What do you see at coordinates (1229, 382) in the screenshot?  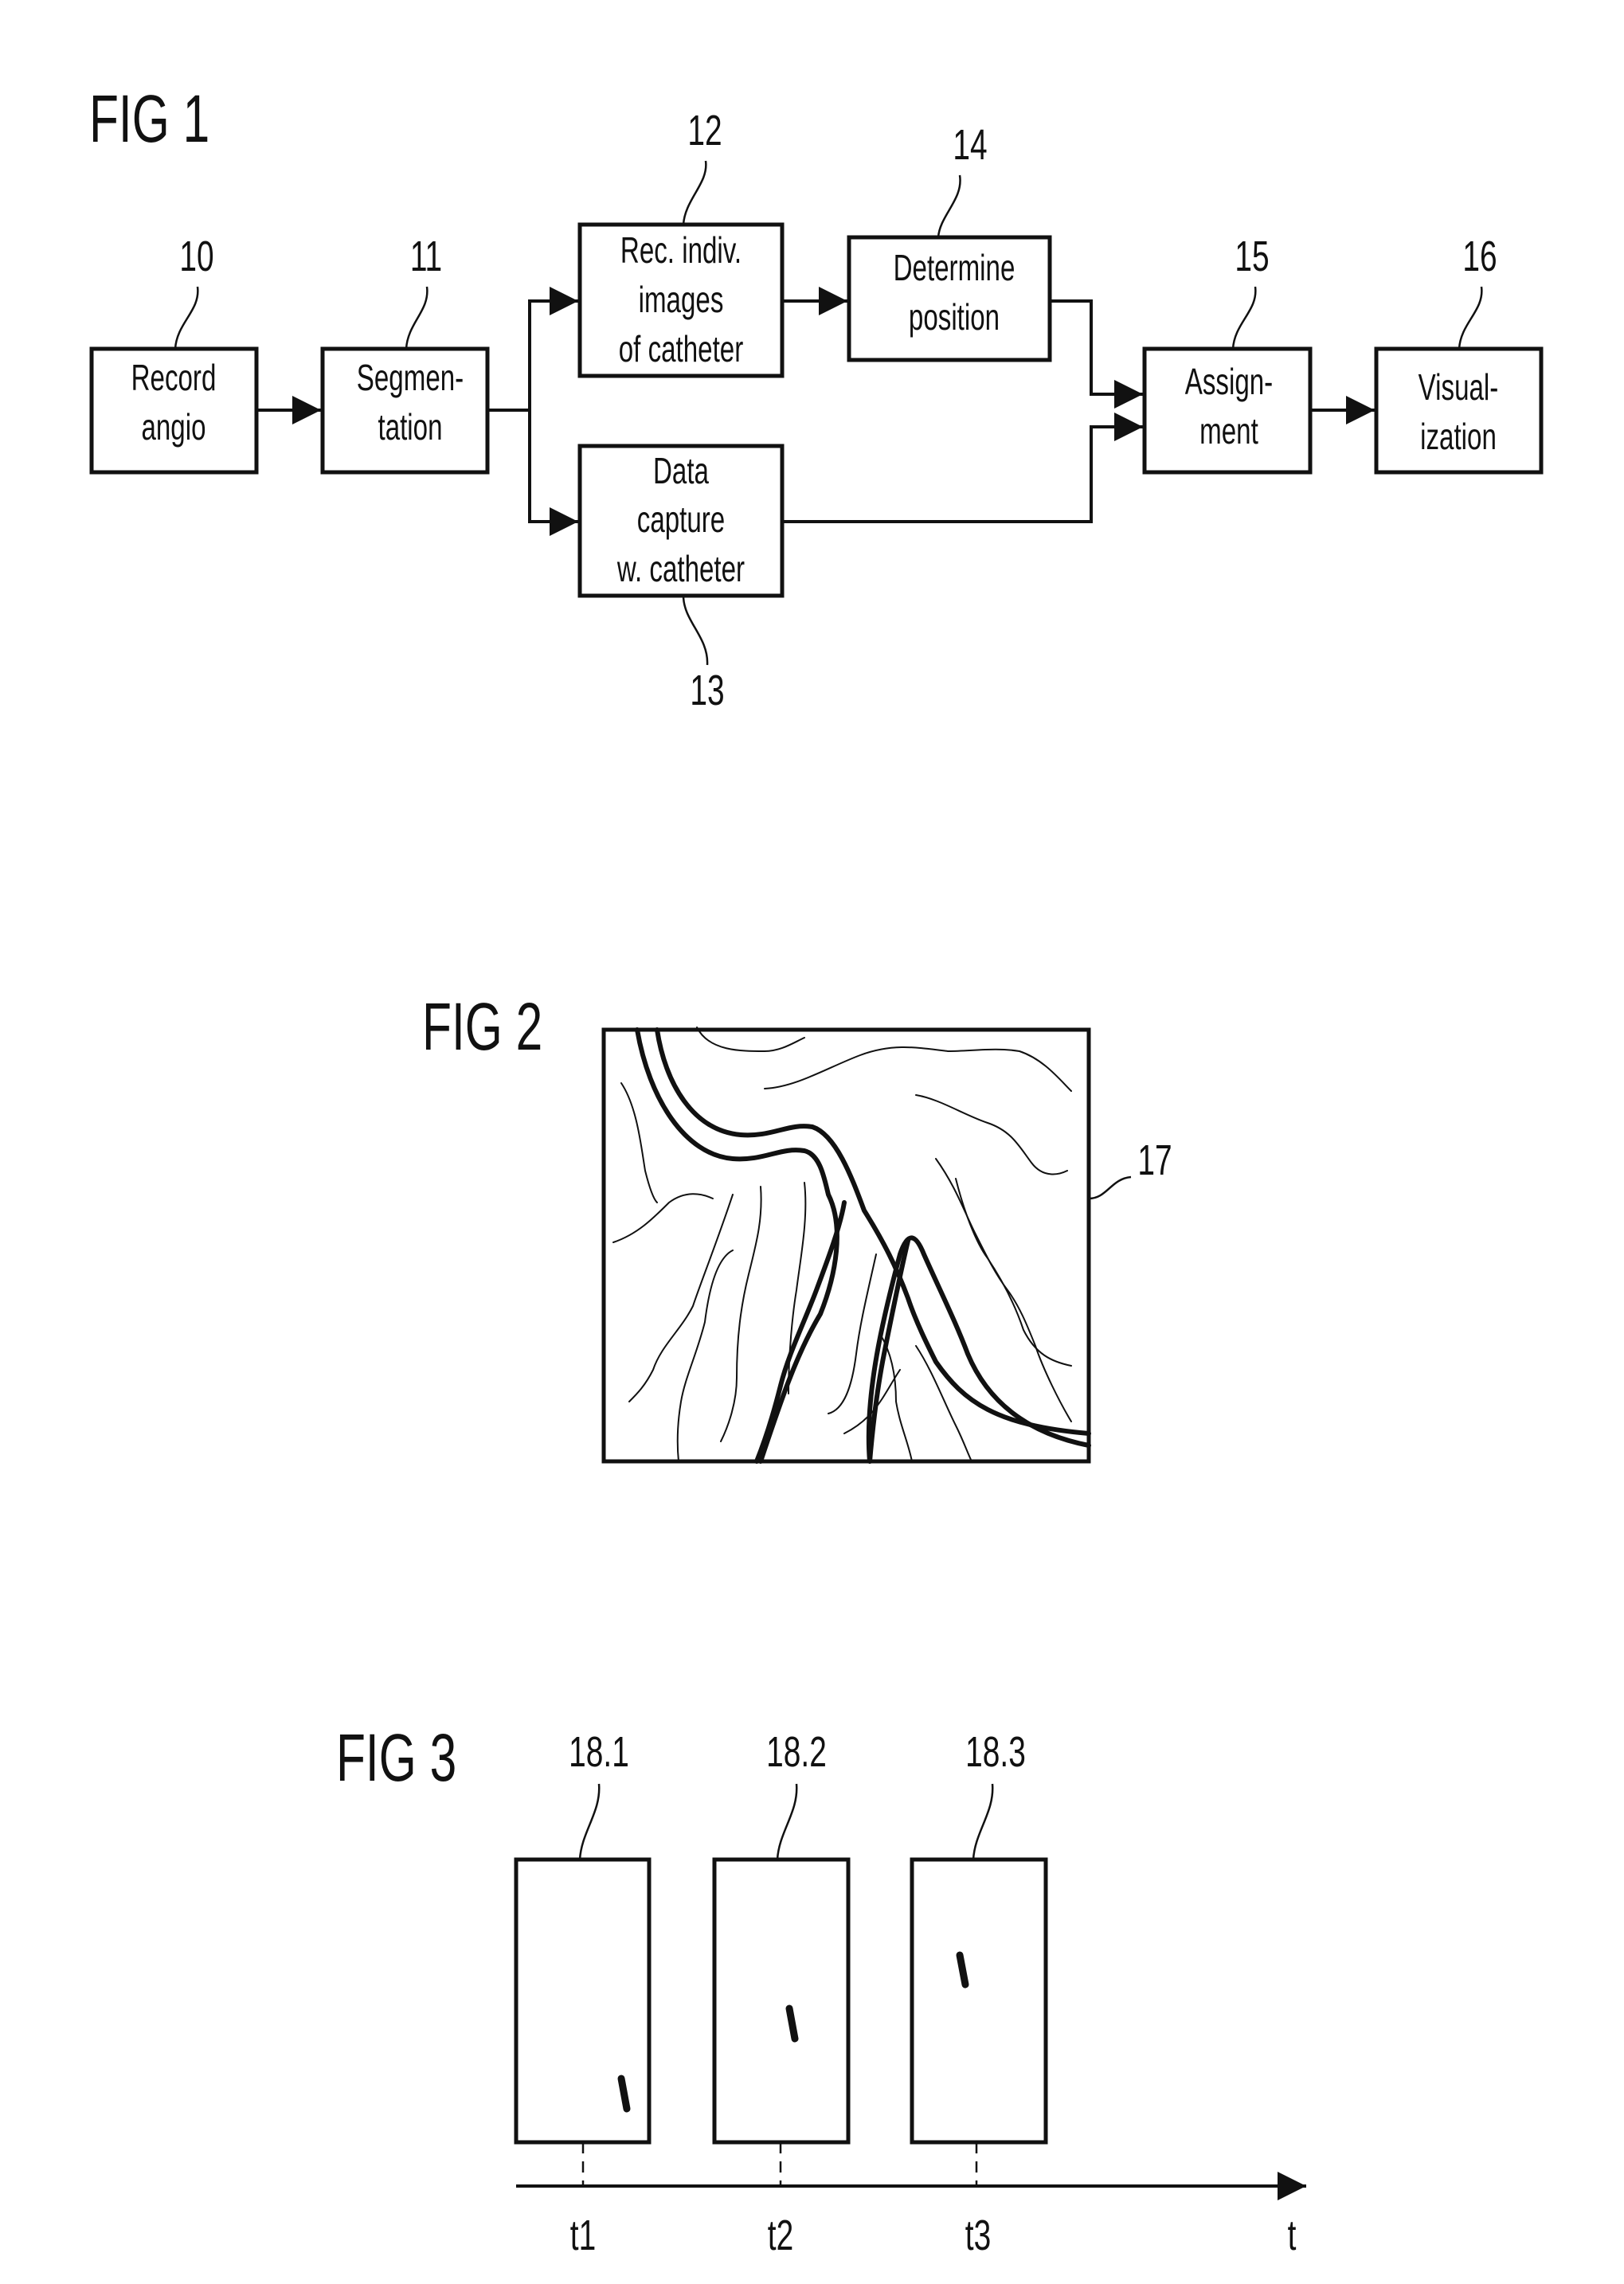 I see `block-15-line-1: Assign-` at bounding box center [1229, 382].